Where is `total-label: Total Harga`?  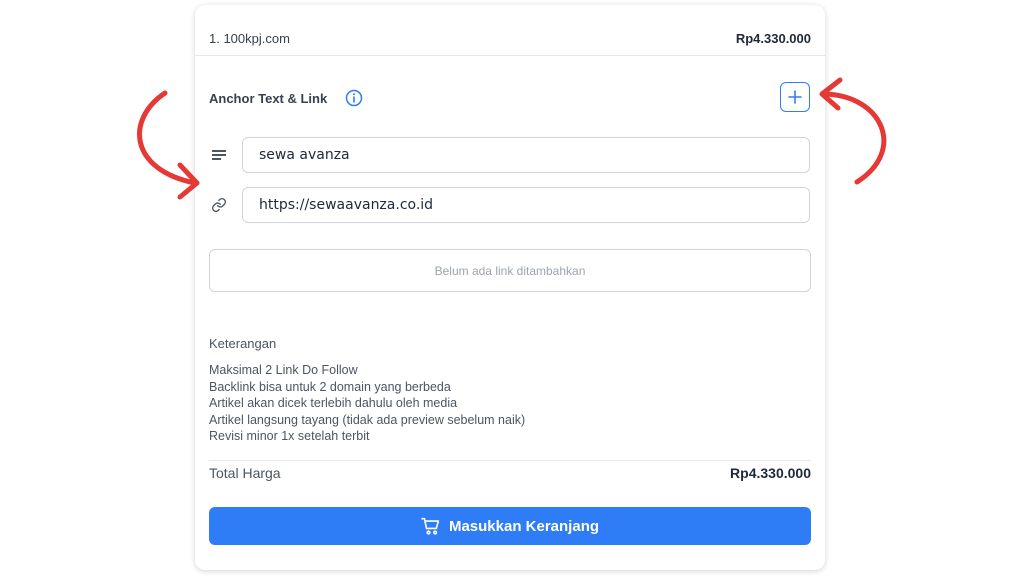
total-label: Total Harga is located at coordinates (245, 473).